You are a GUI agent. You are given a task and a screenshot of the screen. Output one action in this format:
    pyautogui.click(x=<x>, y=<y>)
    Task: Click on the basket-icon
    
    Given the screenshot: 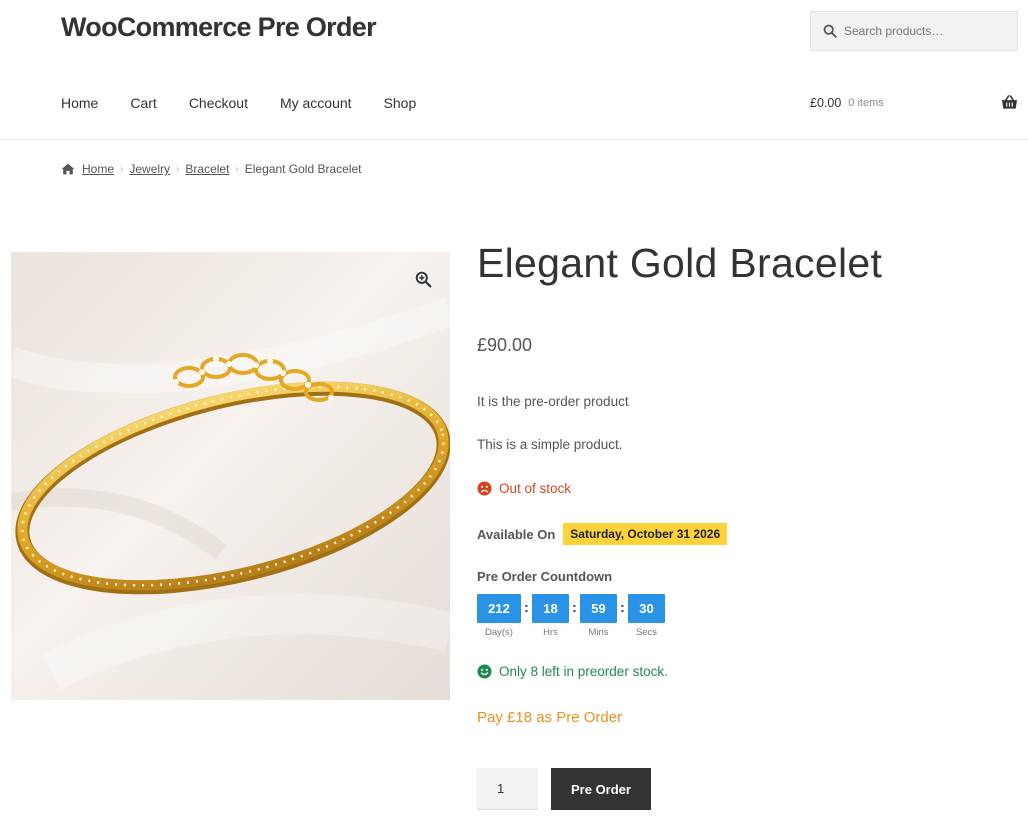 What is the action you would take?
    pyautogui.click(x=1009, y=102)
    